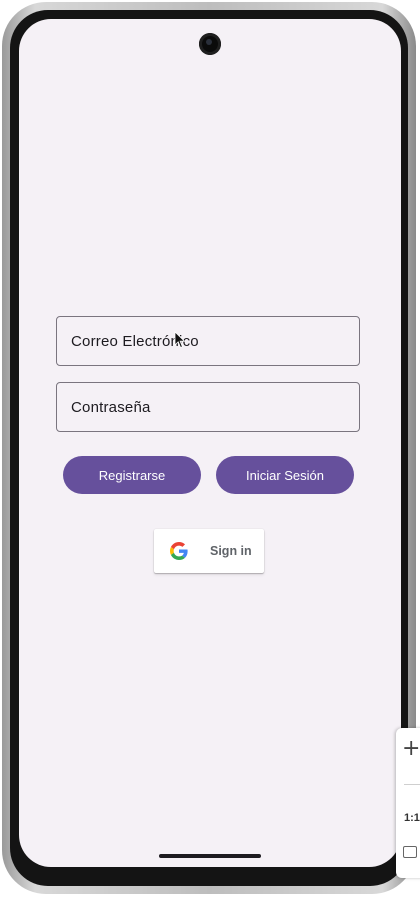 The width and height of the screenshot is (420, 898). Describe the element at coordinates (410, 852) in the screenshot. I see `fit-screen-icon` at that location.